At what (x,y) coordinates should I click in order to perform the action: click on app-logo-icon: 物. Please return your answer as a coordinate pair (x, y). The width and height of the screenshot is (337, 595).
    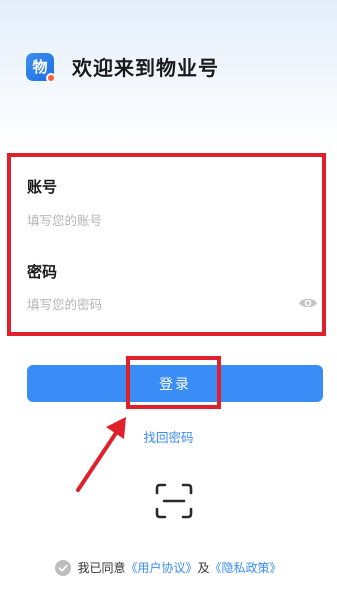
    Looking at the image, I should click on (41, 67).